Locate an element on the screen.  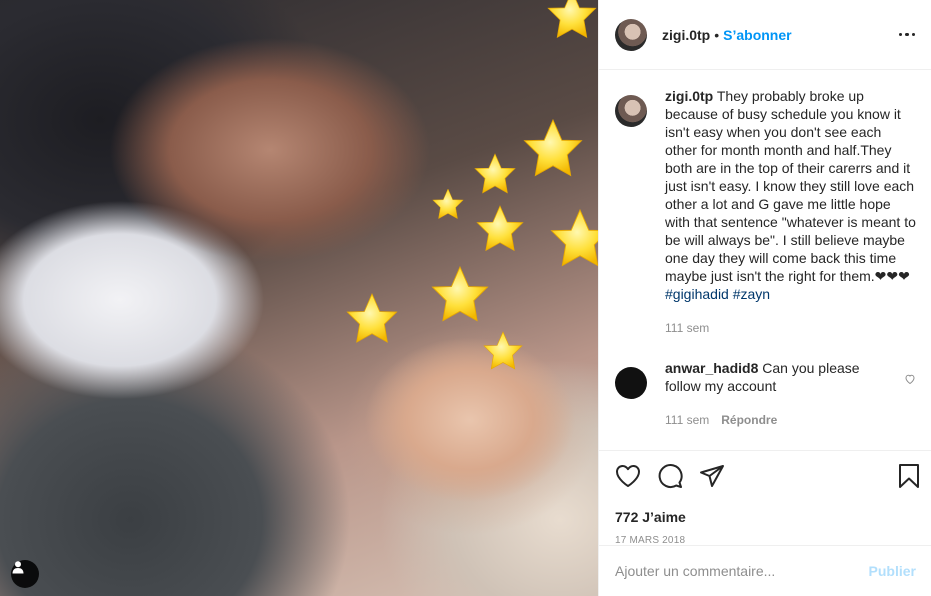
comment-meta: 111 sem Répondre is located at coordinates (780, 420).